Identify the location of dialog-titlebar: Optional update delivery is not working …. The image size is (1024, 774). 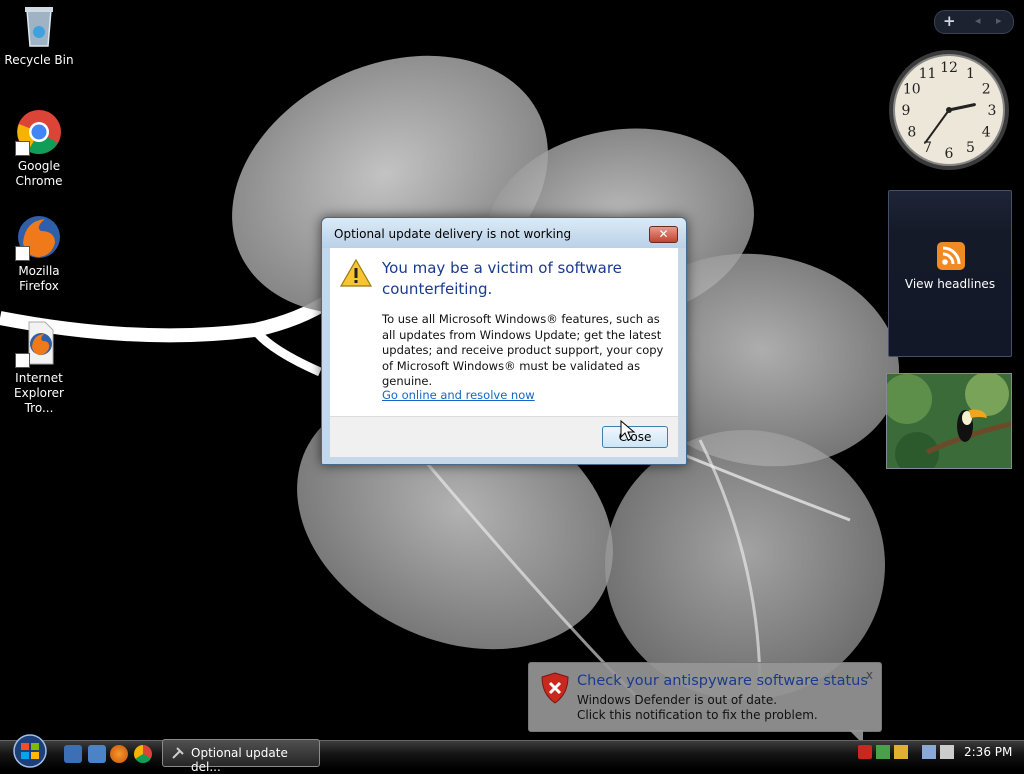
(504, 233).